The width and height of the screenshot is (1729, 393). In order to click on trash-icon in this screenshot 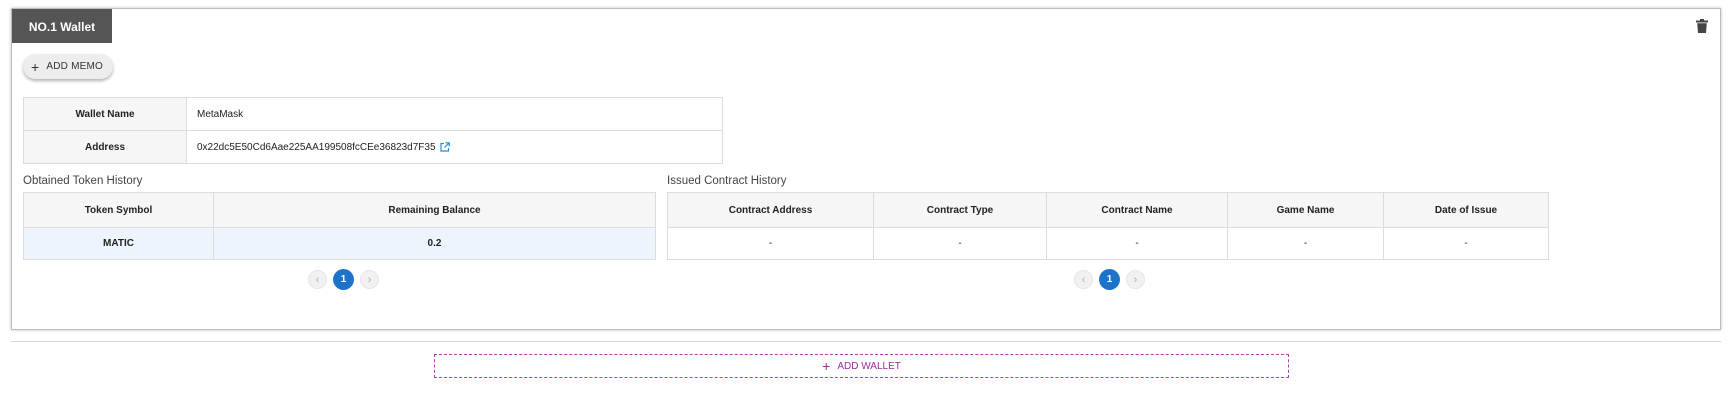, I will do `click(1702, 26)`.